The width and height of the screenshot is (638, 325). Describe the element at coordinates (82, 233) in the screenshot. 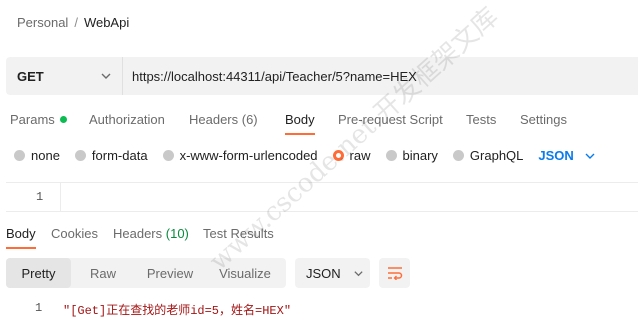

I see `tab-cookies: Cookies` at that location.